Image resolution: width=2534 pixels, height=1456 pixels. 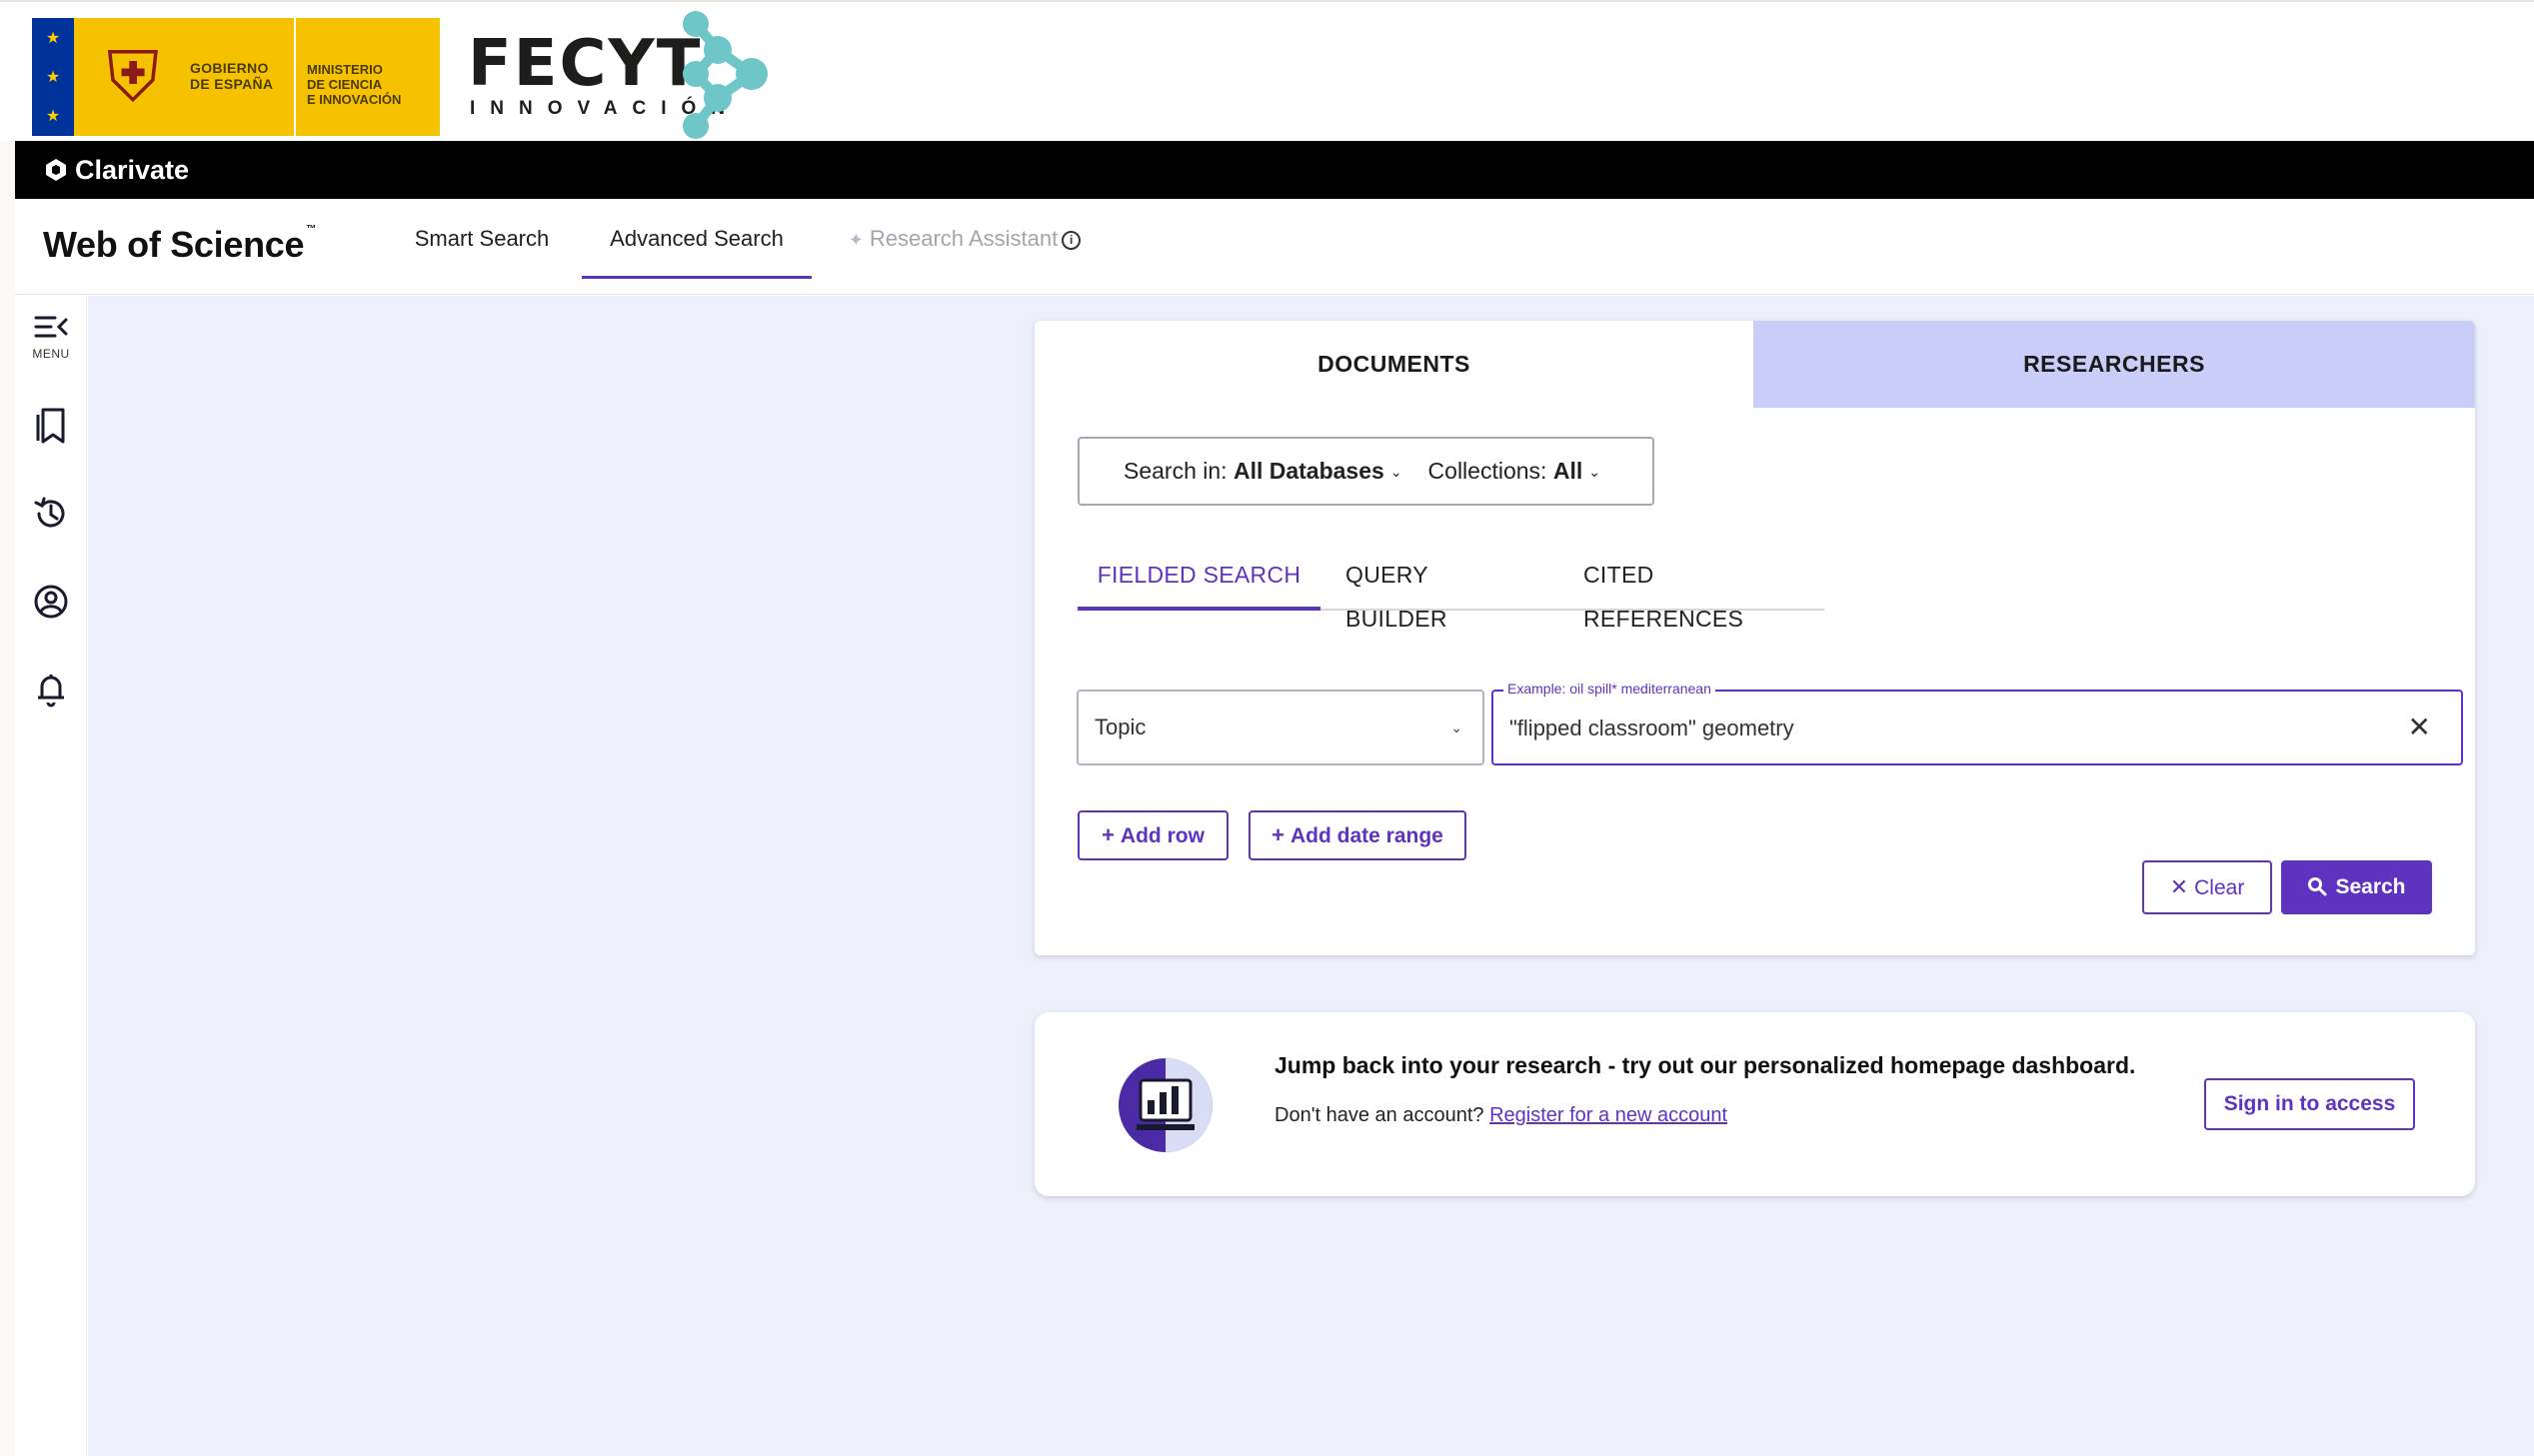 I want to click on sign-in-button: Sign in to access, so click(x=2309, y=1104).